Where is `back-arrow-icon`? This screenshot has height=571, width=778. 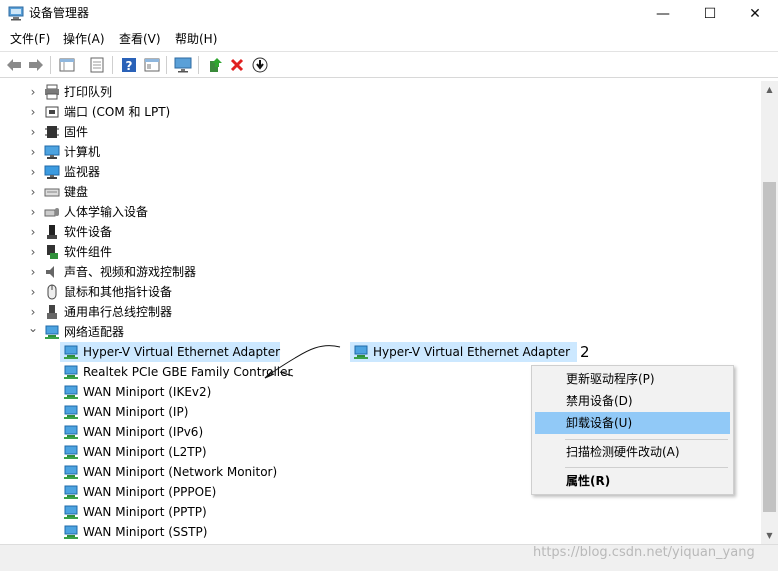 back-arrow-icon is located at coordinates (14, 65).